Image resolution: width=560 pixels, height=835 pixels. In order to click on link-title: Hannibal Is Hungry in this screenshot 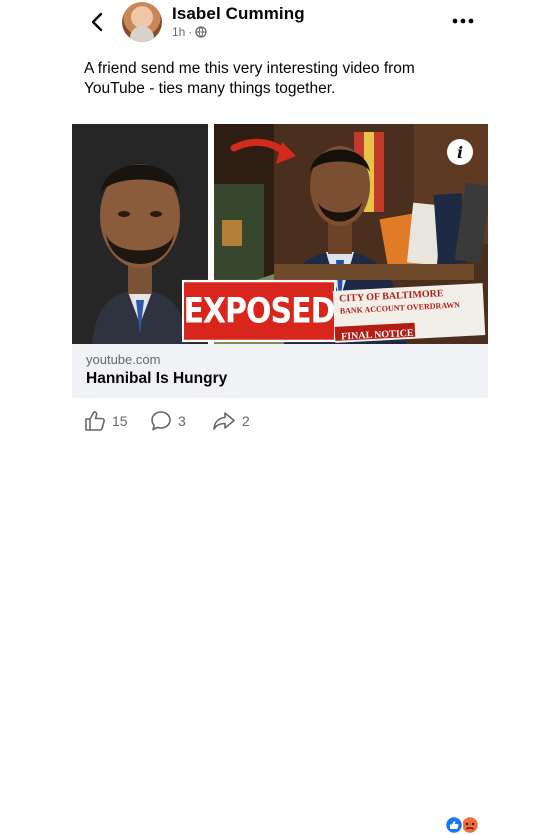, I will do `click(156, 379)`.